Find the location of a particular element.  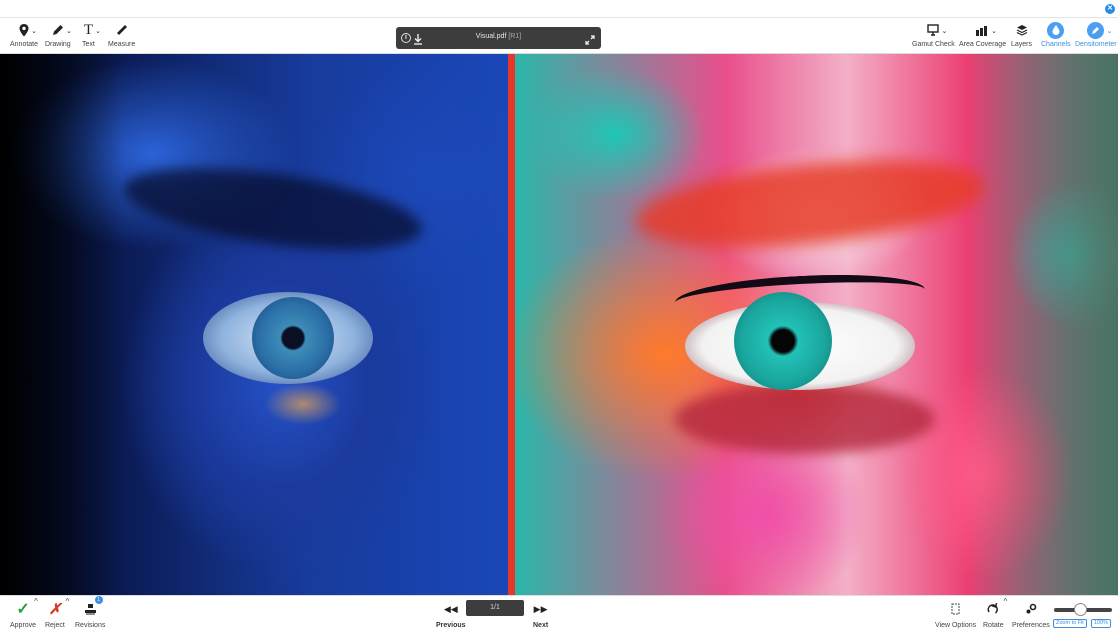

file-revision: [R1] is located at coordinates (515, 36).